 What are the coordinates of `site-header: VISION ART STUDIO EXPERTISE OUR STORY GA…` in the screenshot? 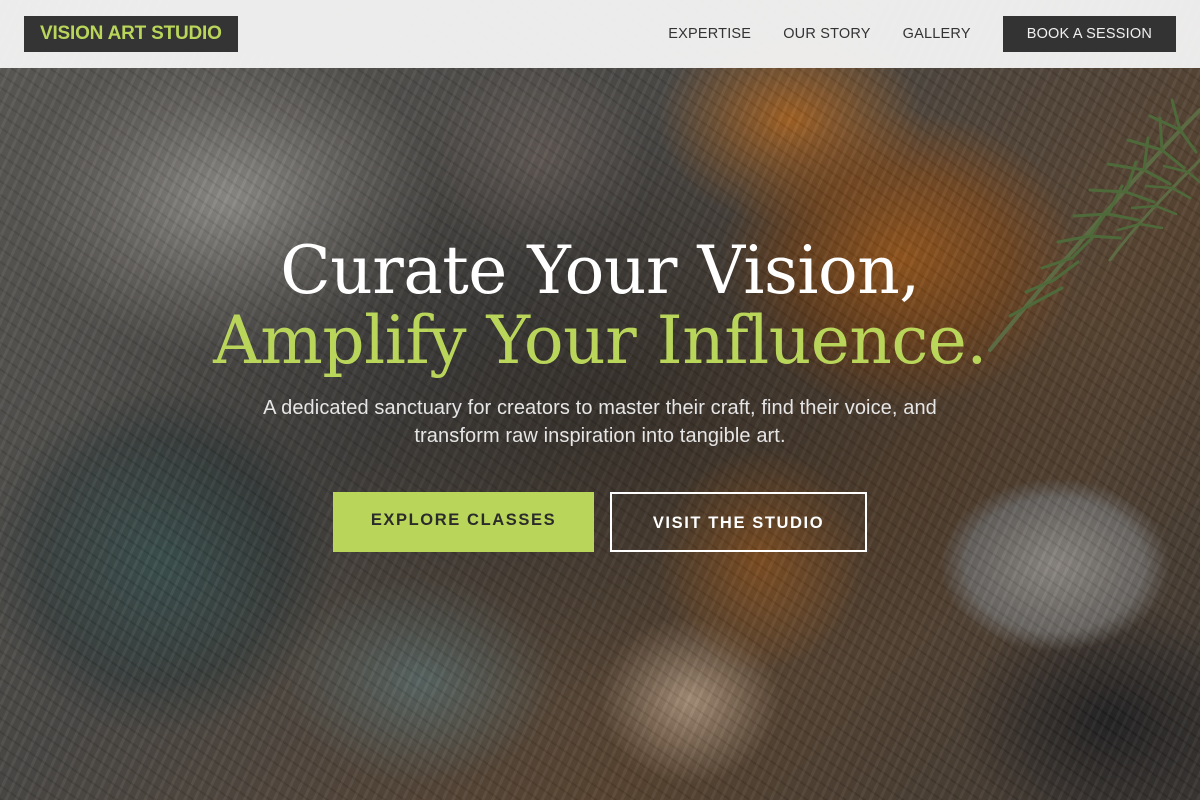 It's located at (600, 34).